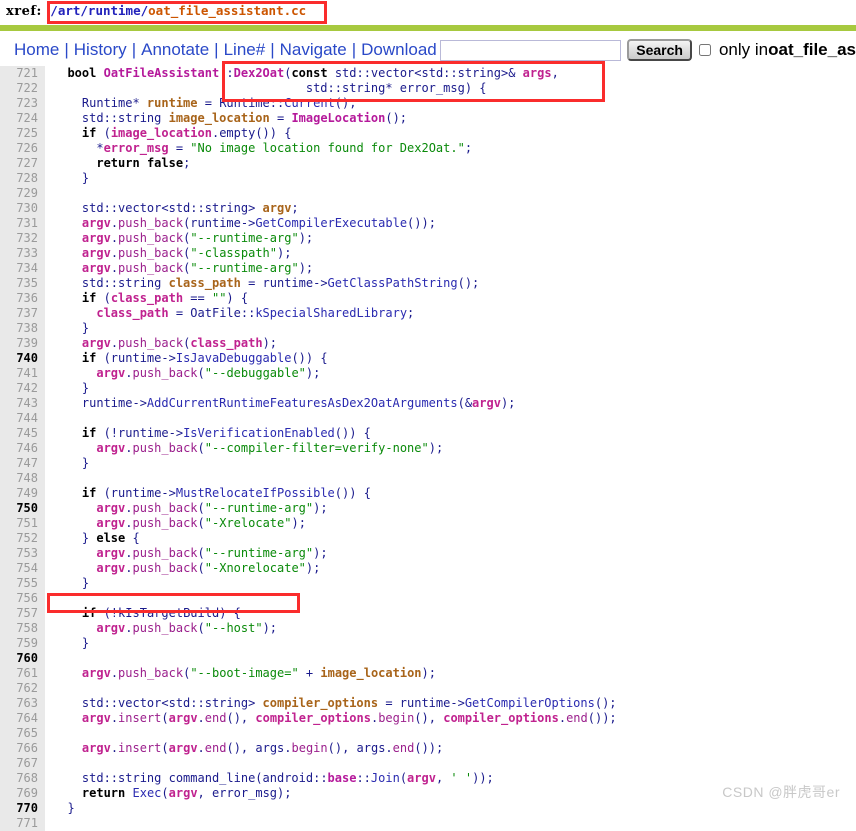  Describe the element at coordinates (22, 613) in the screenshot. I see `line-number: 757` at that location.